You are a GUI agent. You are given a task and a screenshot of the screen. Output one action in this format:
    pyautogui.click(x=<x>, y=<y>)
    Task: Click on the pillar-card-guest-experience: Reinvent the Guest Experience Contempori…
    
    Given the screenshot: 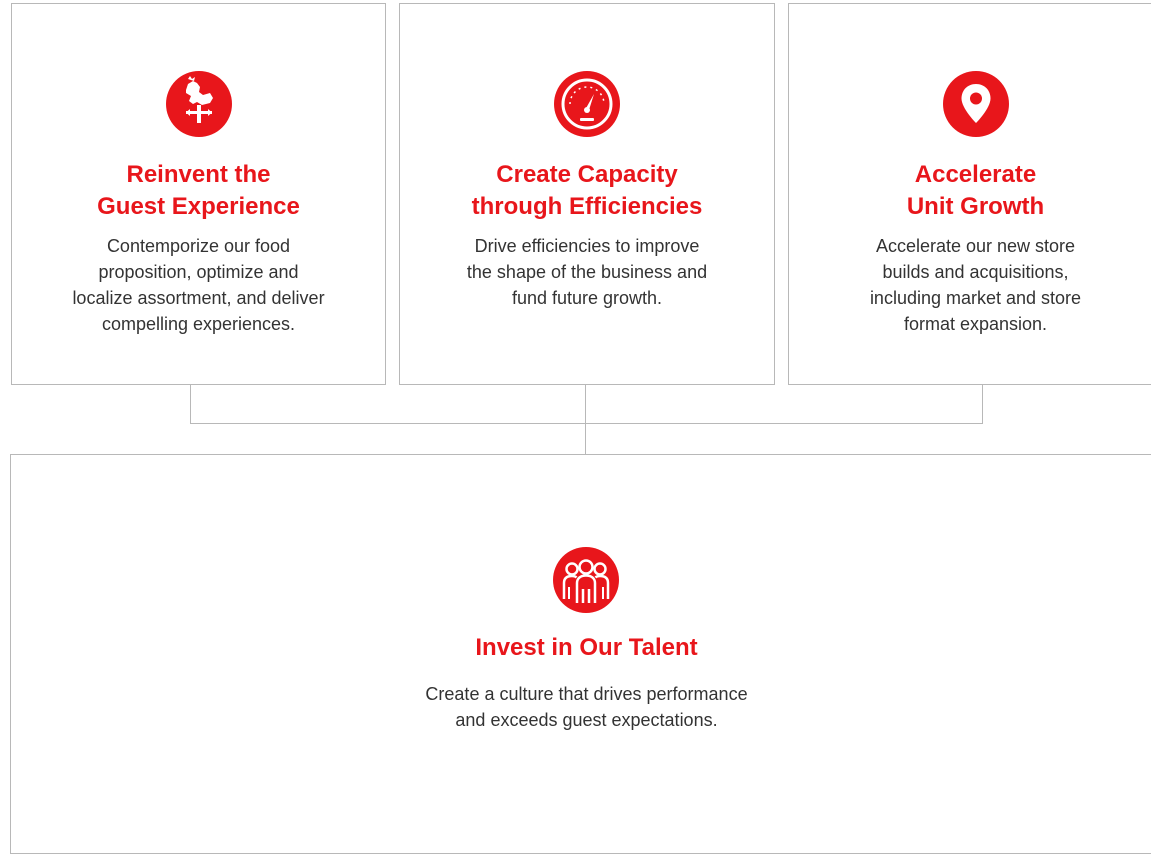 What is the action you would take?
    pyautogui.click(x=198, y=194)
    